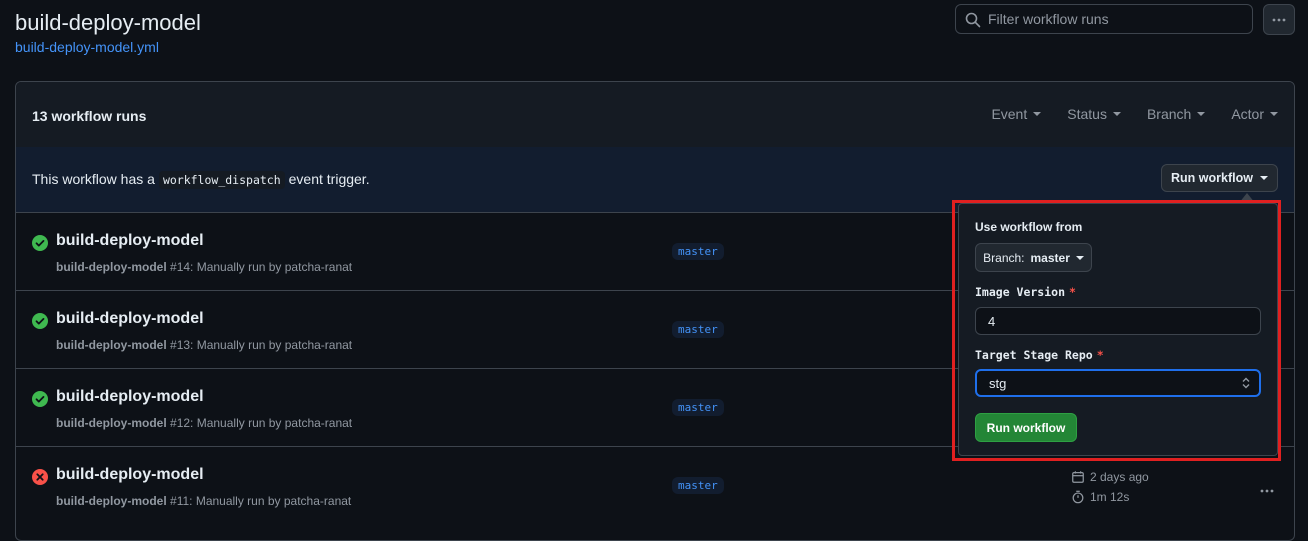 The image size is (1308, 541). What do you see at coordinates (221, 180) in the screenshot?
I see `dispatch-code: workflow_dispatch` at bounding box center [221, 180].